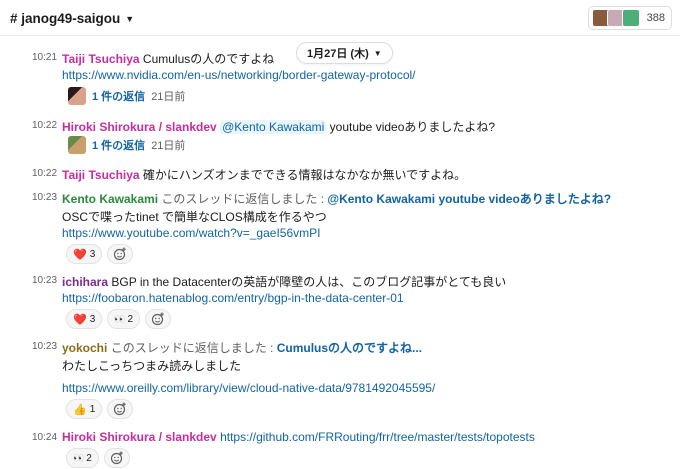  I want to click on message-author: yokochi, so click(84, 348).